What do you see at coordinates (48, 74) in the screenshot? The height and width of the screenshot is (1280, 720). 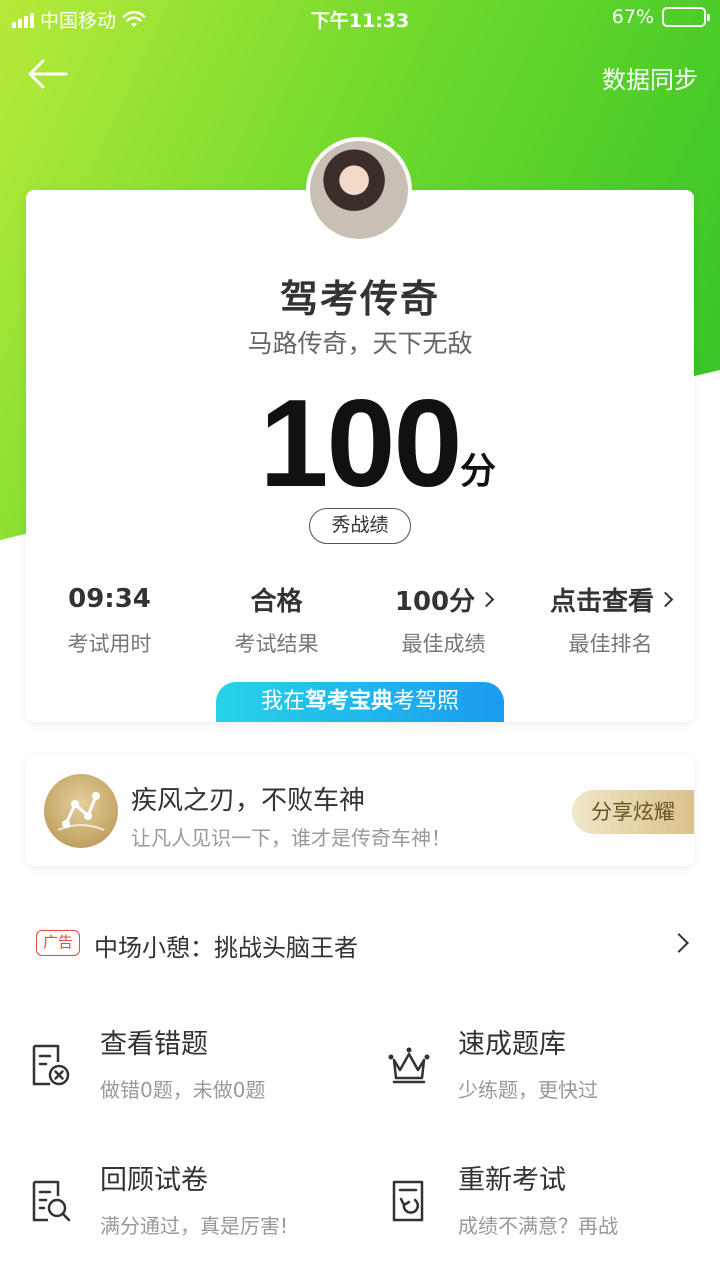 I see `arrow-left-icon` at bounding box center [48, 74].